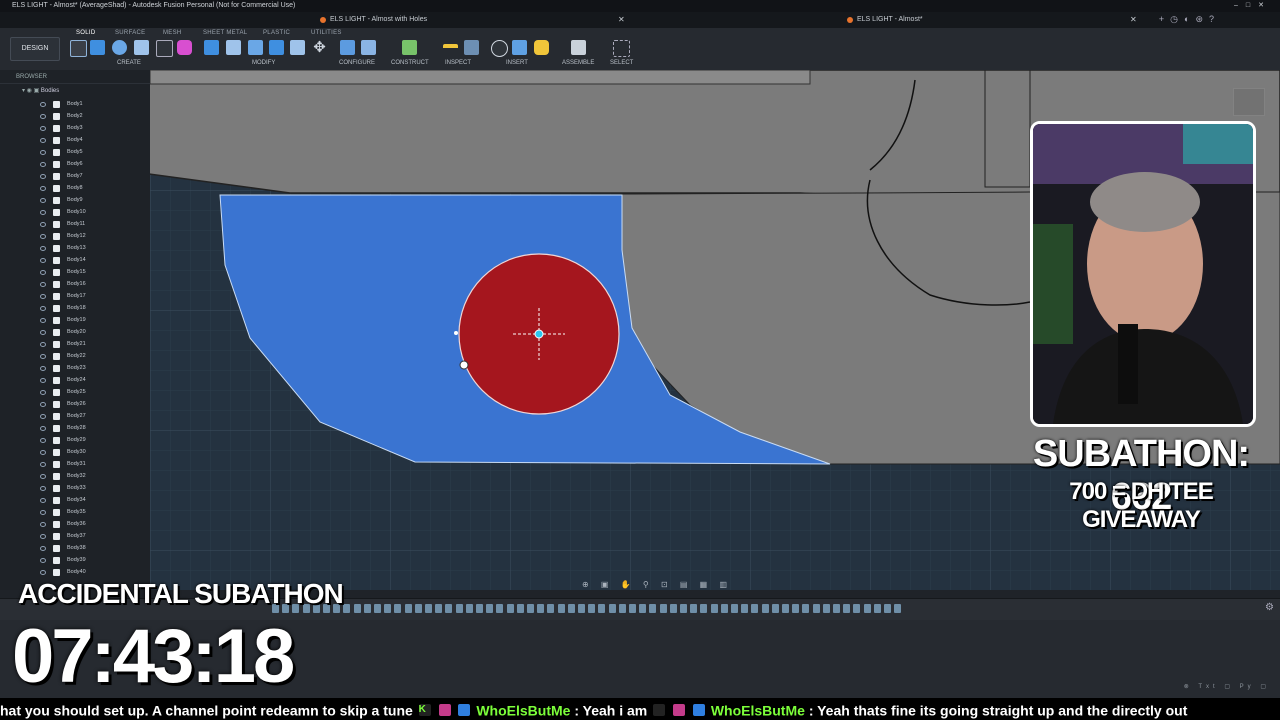 This screenshot has width=1280, height=720. I want to click on browser-body-row: Body22, so click(95, 356).